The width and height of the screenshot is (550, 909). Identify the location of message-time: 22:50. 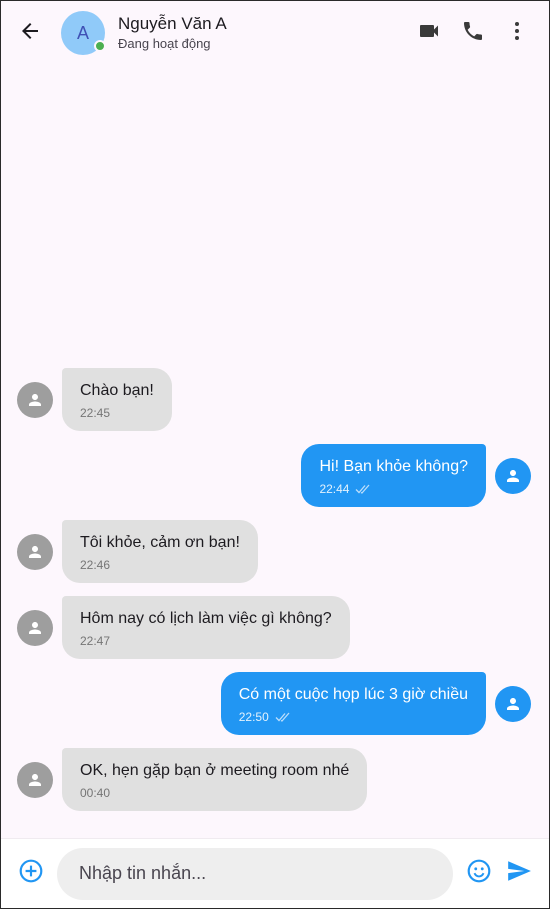
(253, 717).